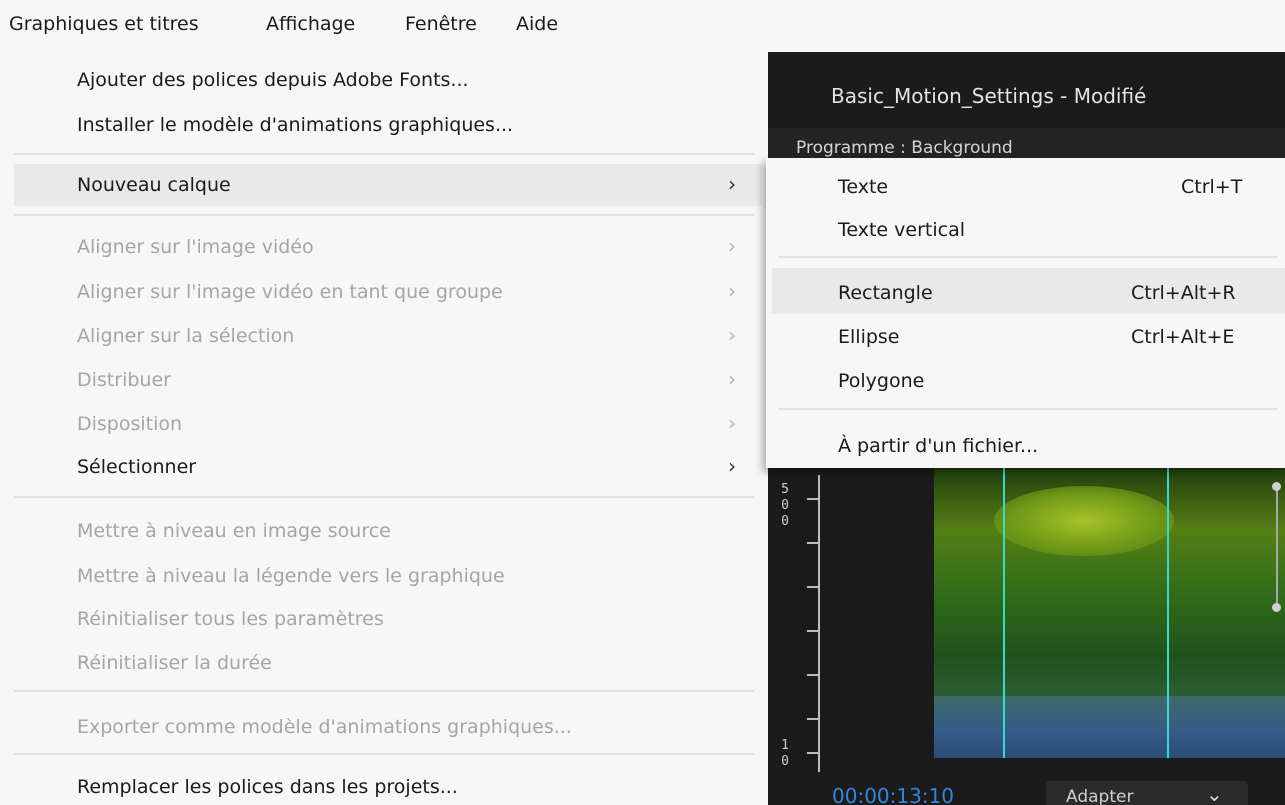  What do you see at coordinates (1183, 293) in the screenshot?
I see `shortcut-rectangle: Ctrl+Alt+R` at bounding box center [1183, 293].